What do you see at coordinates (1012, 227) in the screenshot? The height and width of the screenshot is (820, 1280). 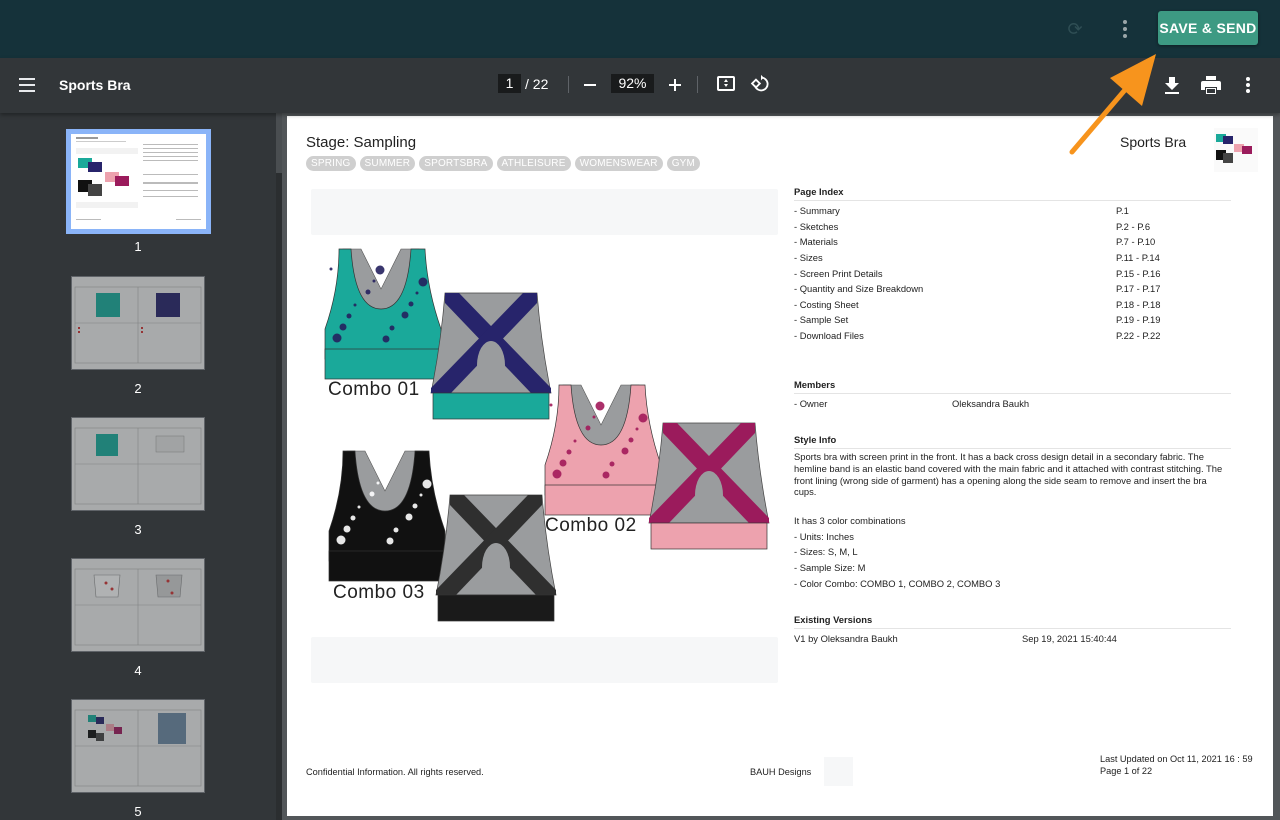 I see `index-row: - Sketches P.2 - P.6` at bounding box center [1012, 227].